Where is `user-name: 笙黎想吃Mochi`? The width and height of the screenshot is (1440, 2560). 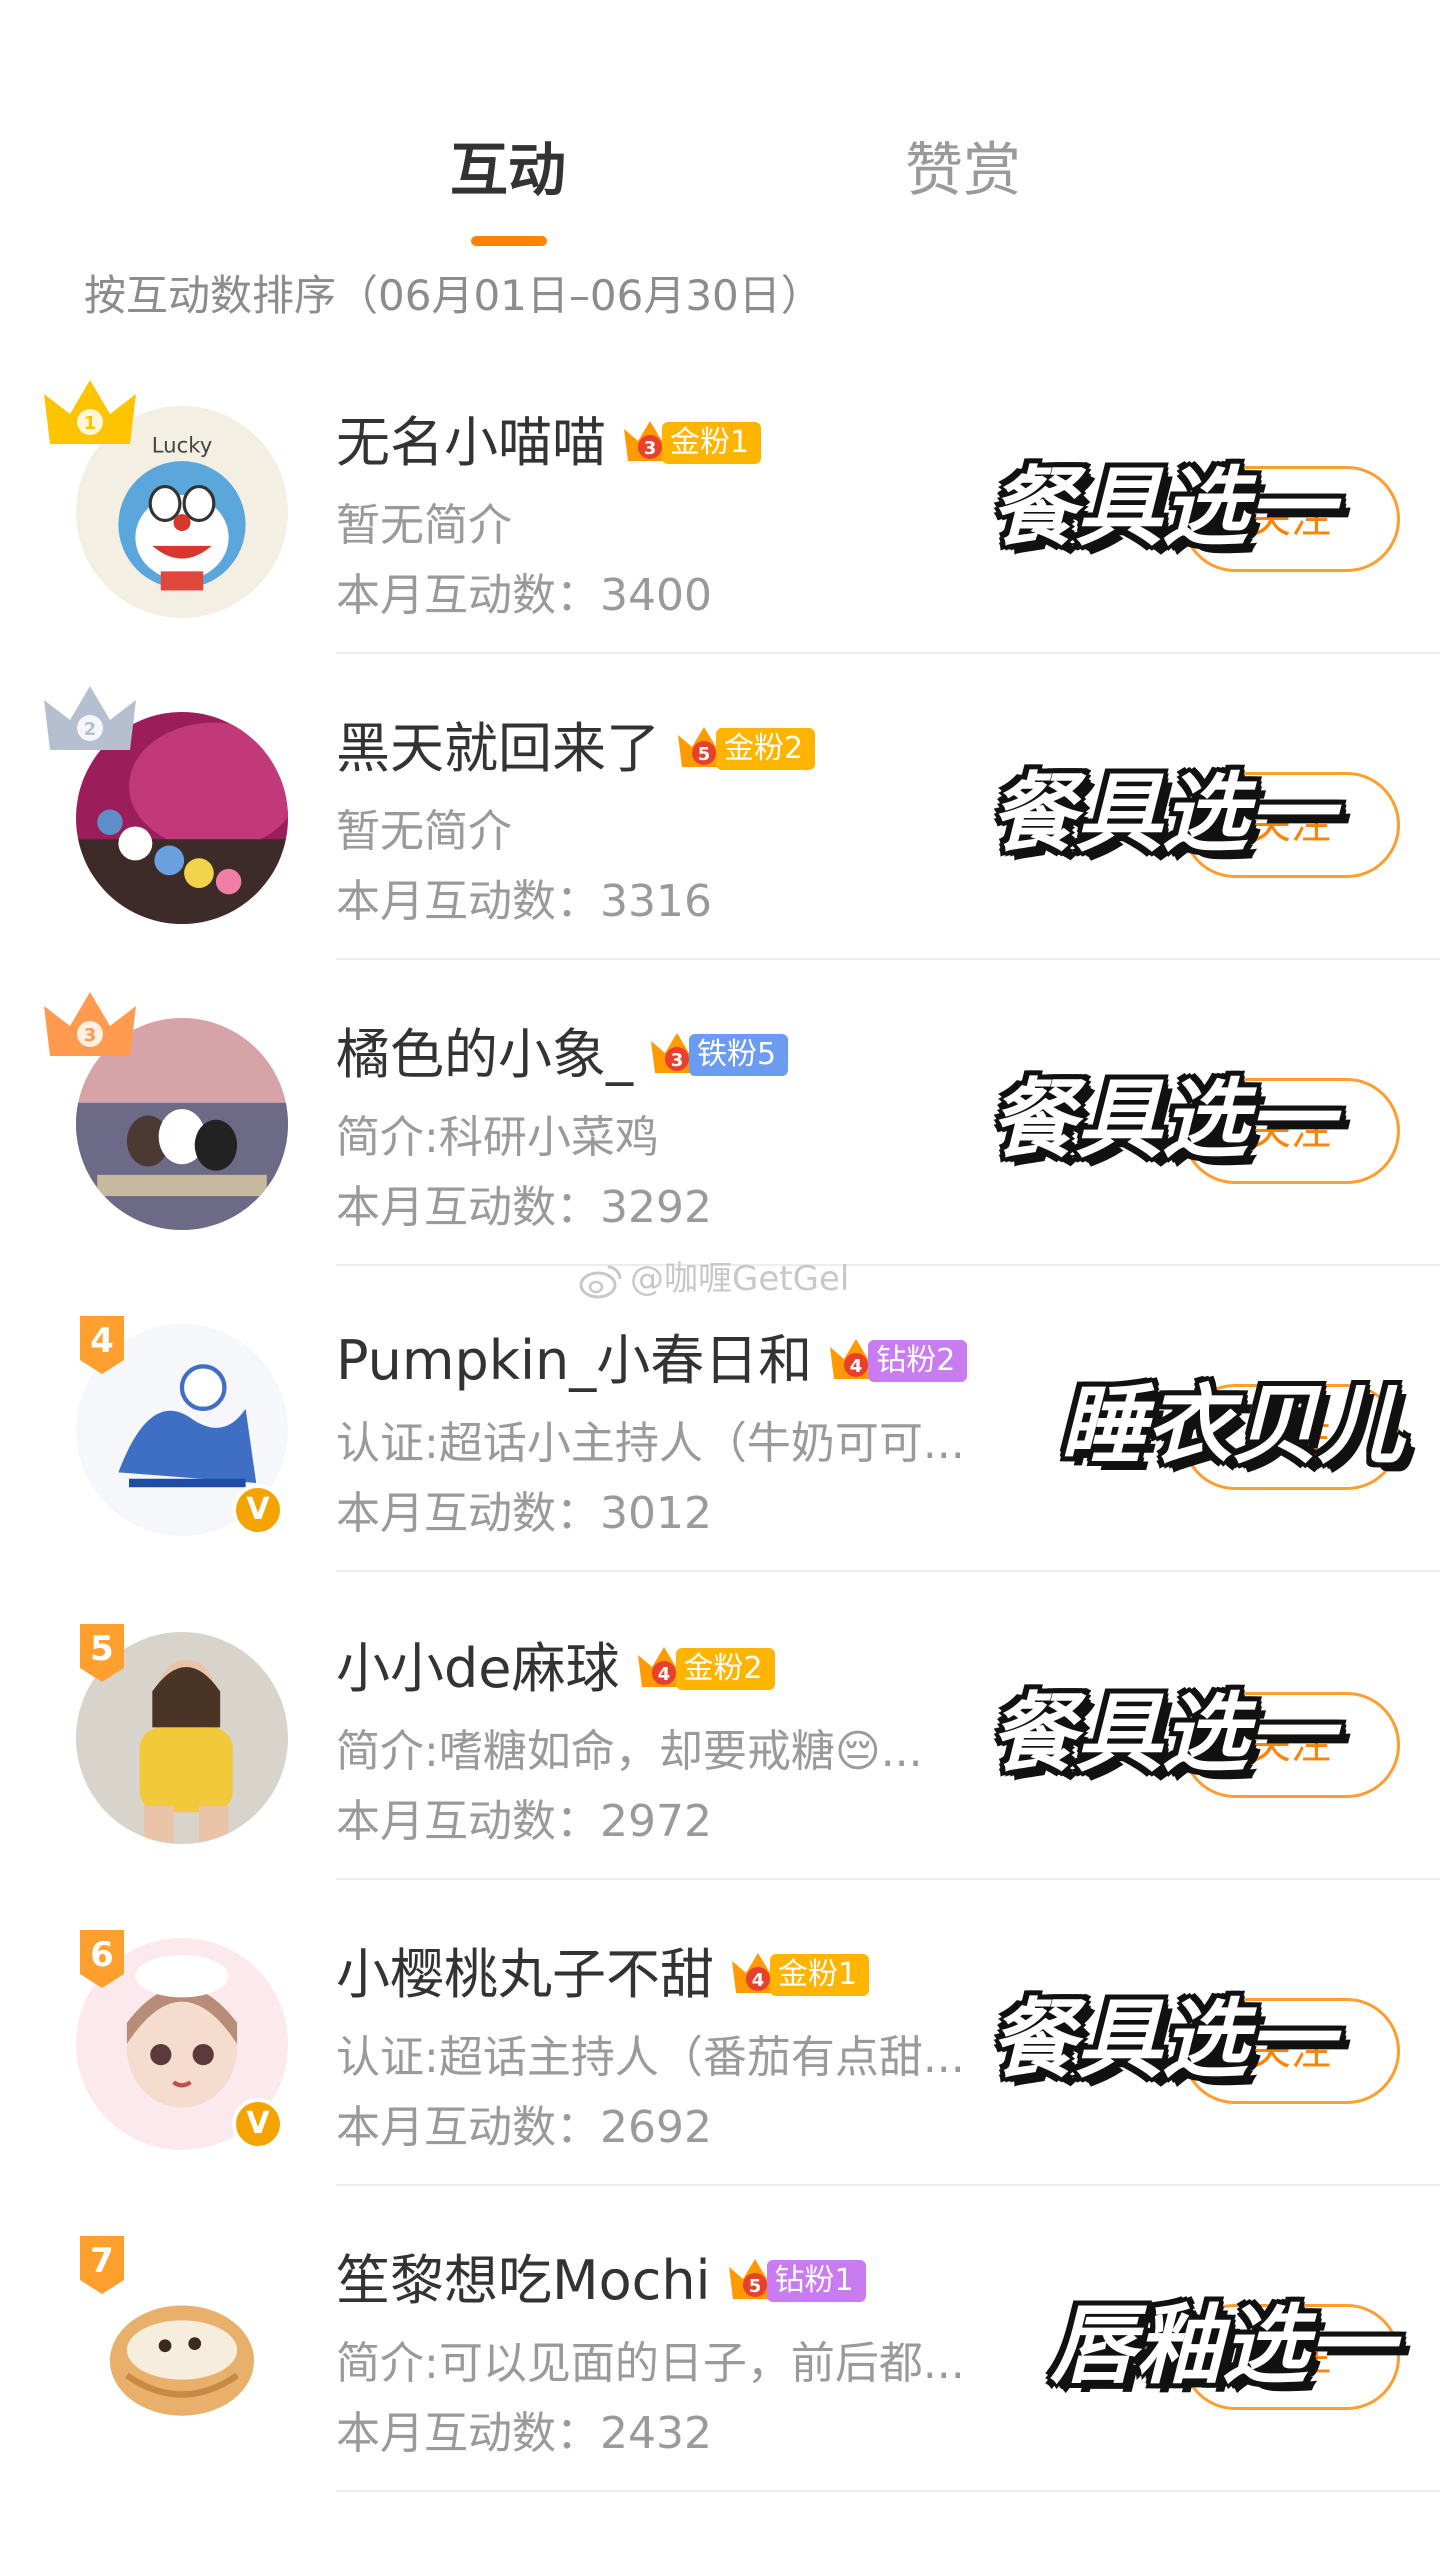 user-name: 笙黎想吃Mochi is located at coordinates (523, 2281).